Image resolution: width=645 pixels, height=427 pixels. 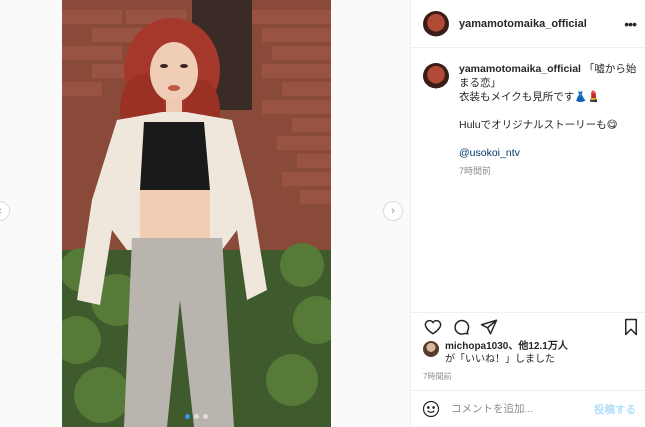 What do you see at coordinates (538, 125) in the screenshot?
I see `caption-line3: Huluでオリジナルストーリーも😋` at bounding box center [538, 125].